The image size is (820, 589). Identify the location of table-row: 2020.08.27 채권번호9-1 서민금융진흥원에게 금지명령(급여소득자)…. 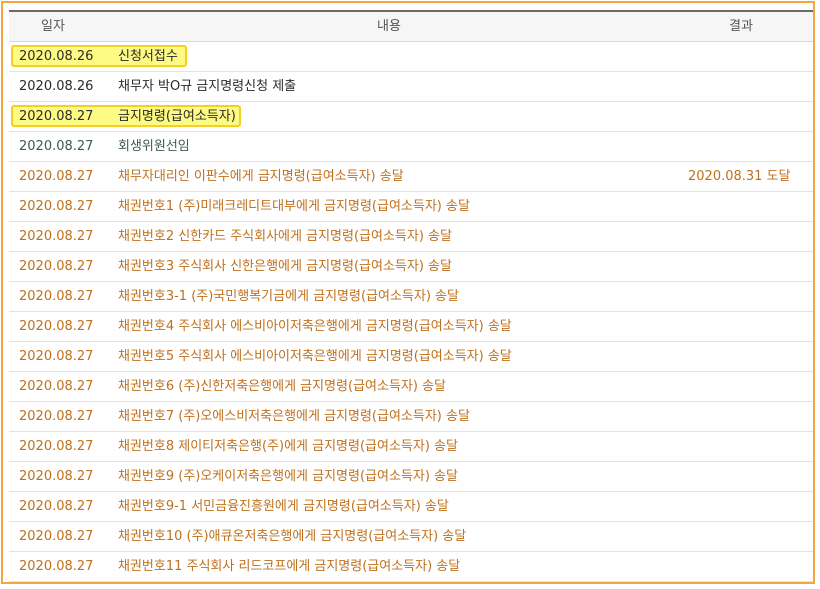
(411, 507).